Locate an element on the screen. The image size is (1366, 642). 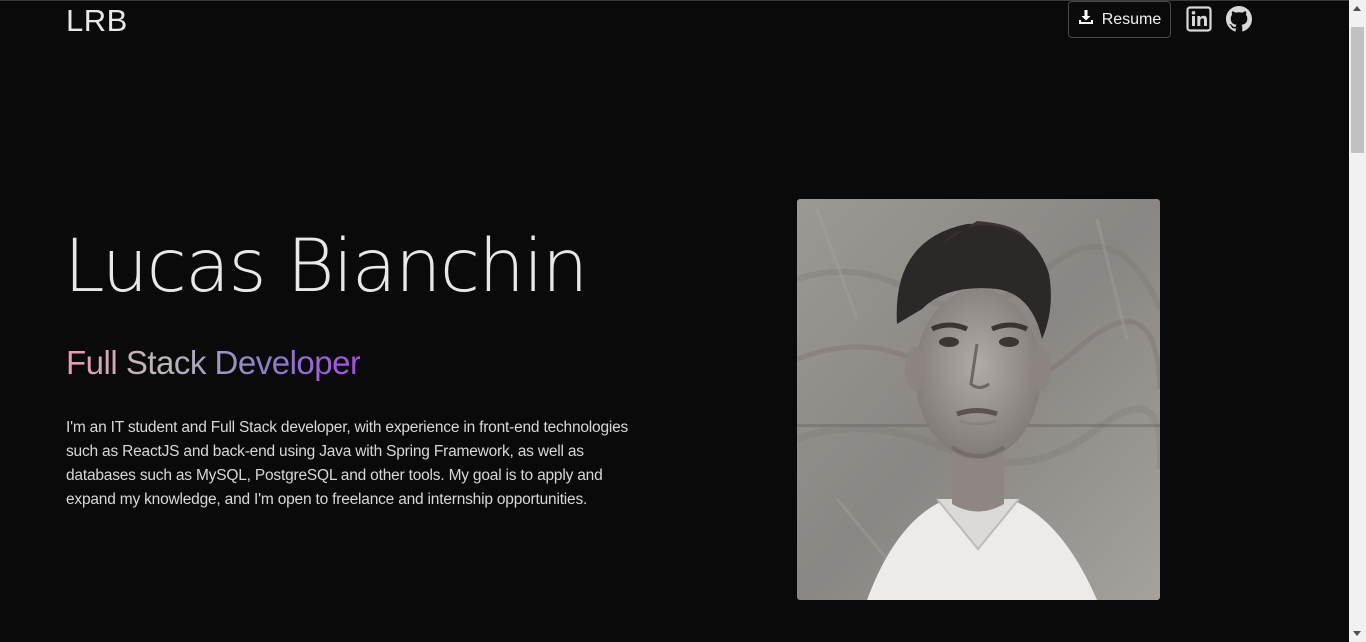
site-logo: LRB is located at coordinates (97, 21).